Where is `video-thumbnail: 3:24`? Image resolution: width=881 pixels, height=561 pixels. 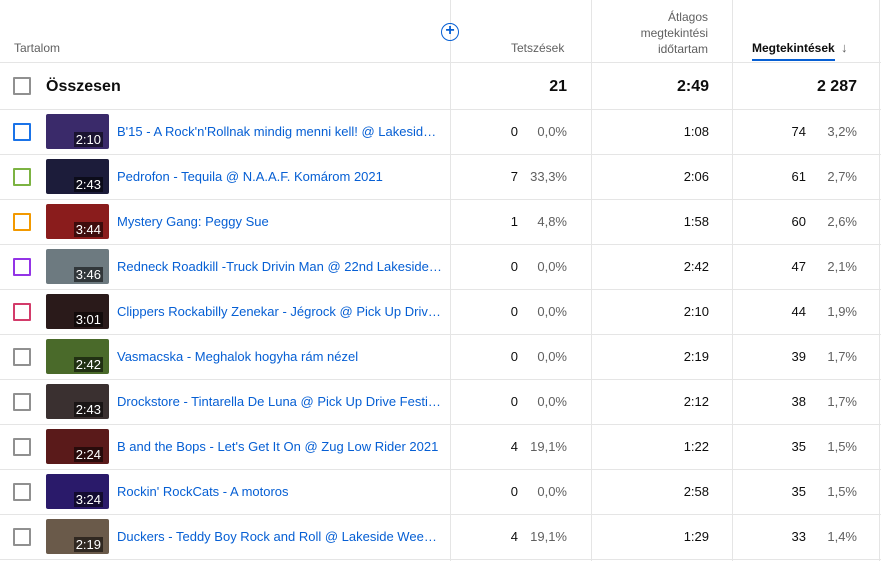 video-thumbnail: 3:24 is located at coordinates (77, 491).